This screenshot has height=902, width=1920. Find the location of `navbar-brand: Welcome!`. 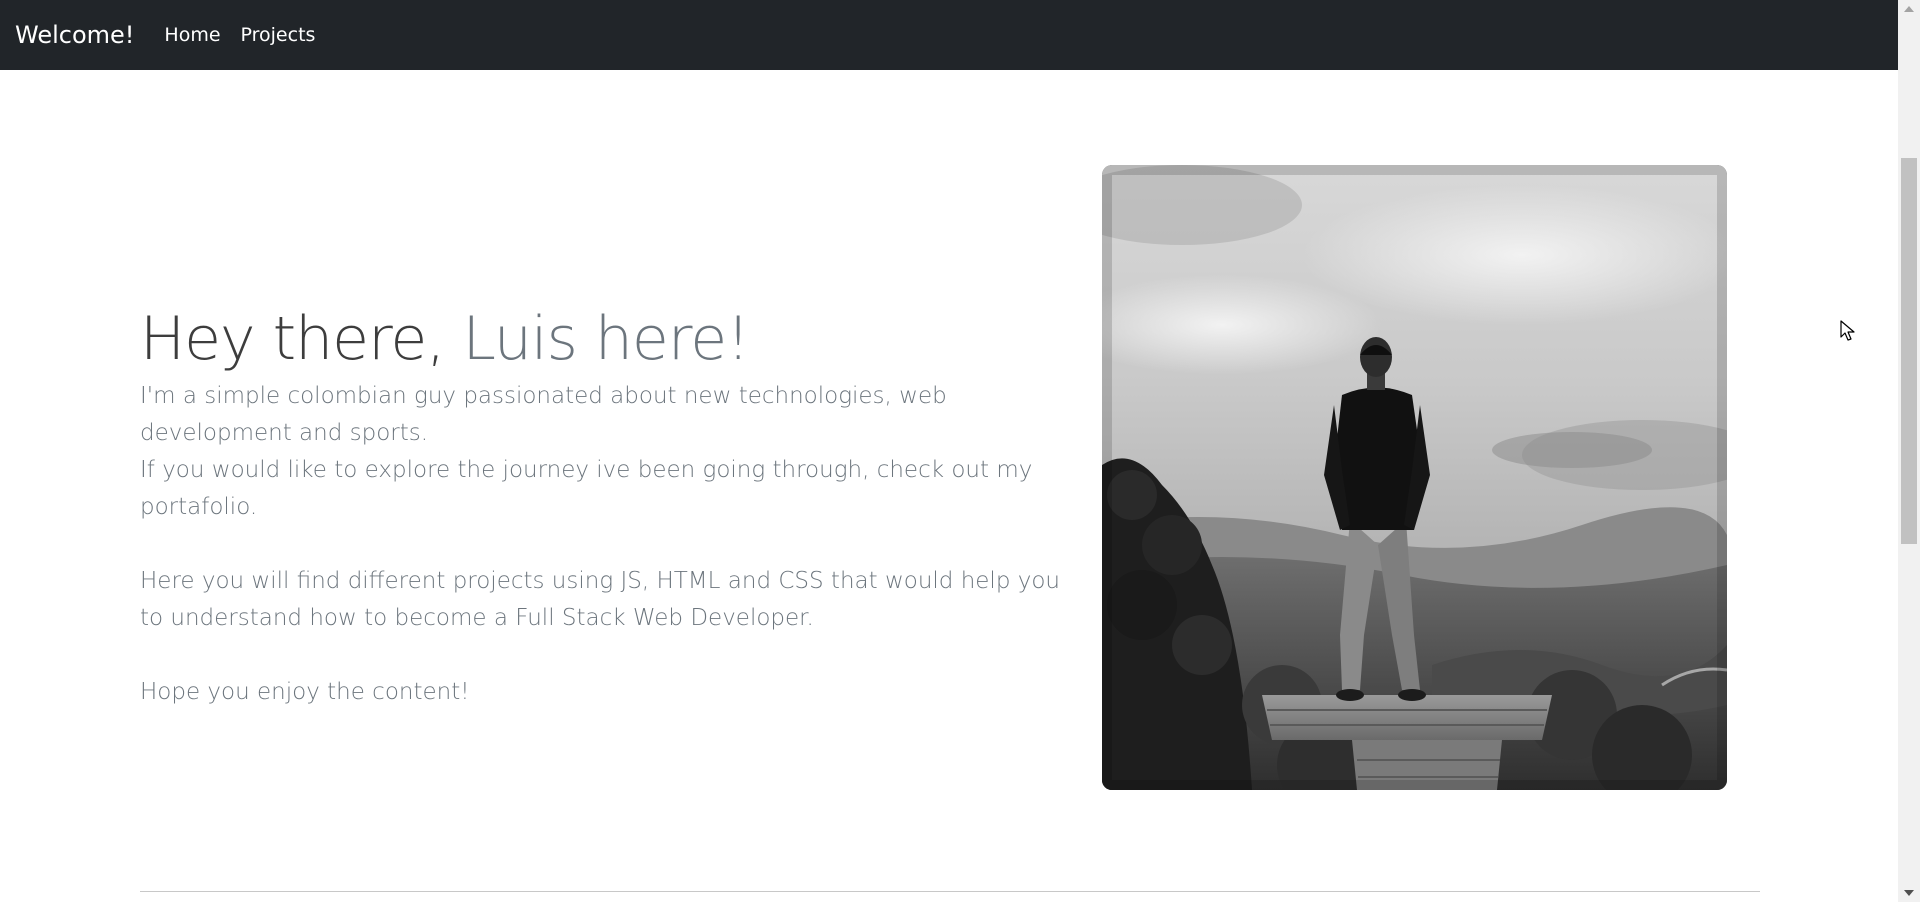

navbar-brand: Welcome! is located at coordinates (74, 35).